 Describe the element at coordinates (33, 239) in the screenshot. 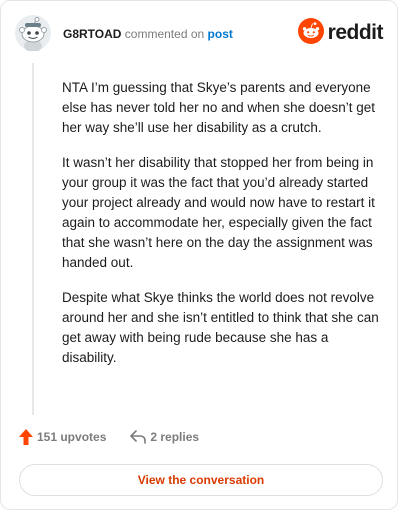

I see `thread-line` at that location.